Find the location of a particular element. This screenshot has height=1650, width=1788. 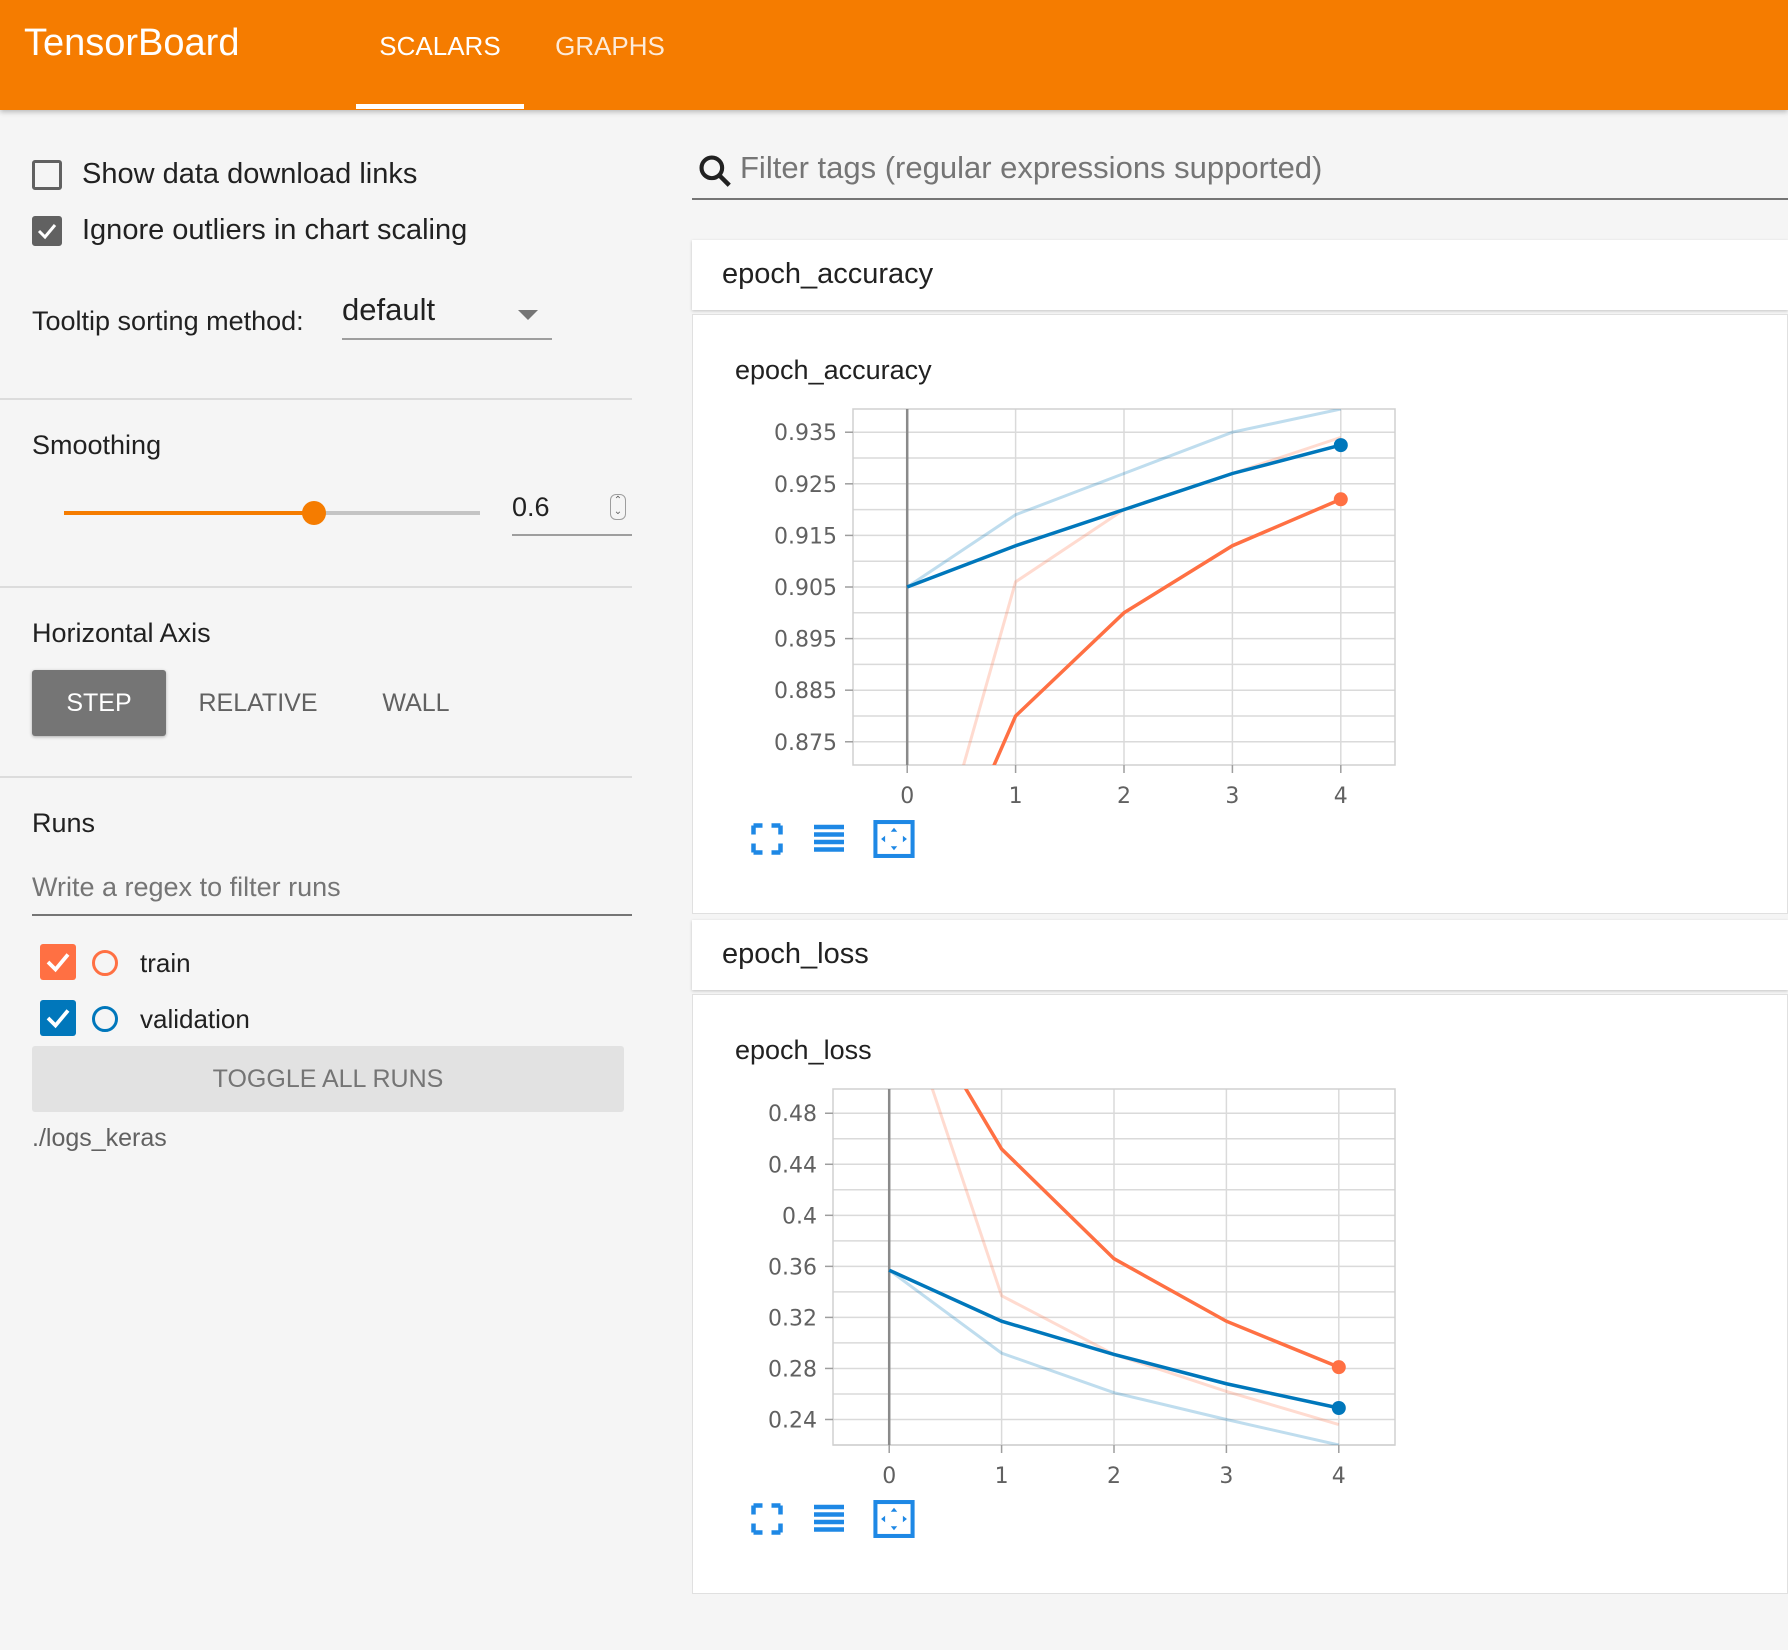

y-tick-label: 0.32 is located at coordinates (792, 1318).